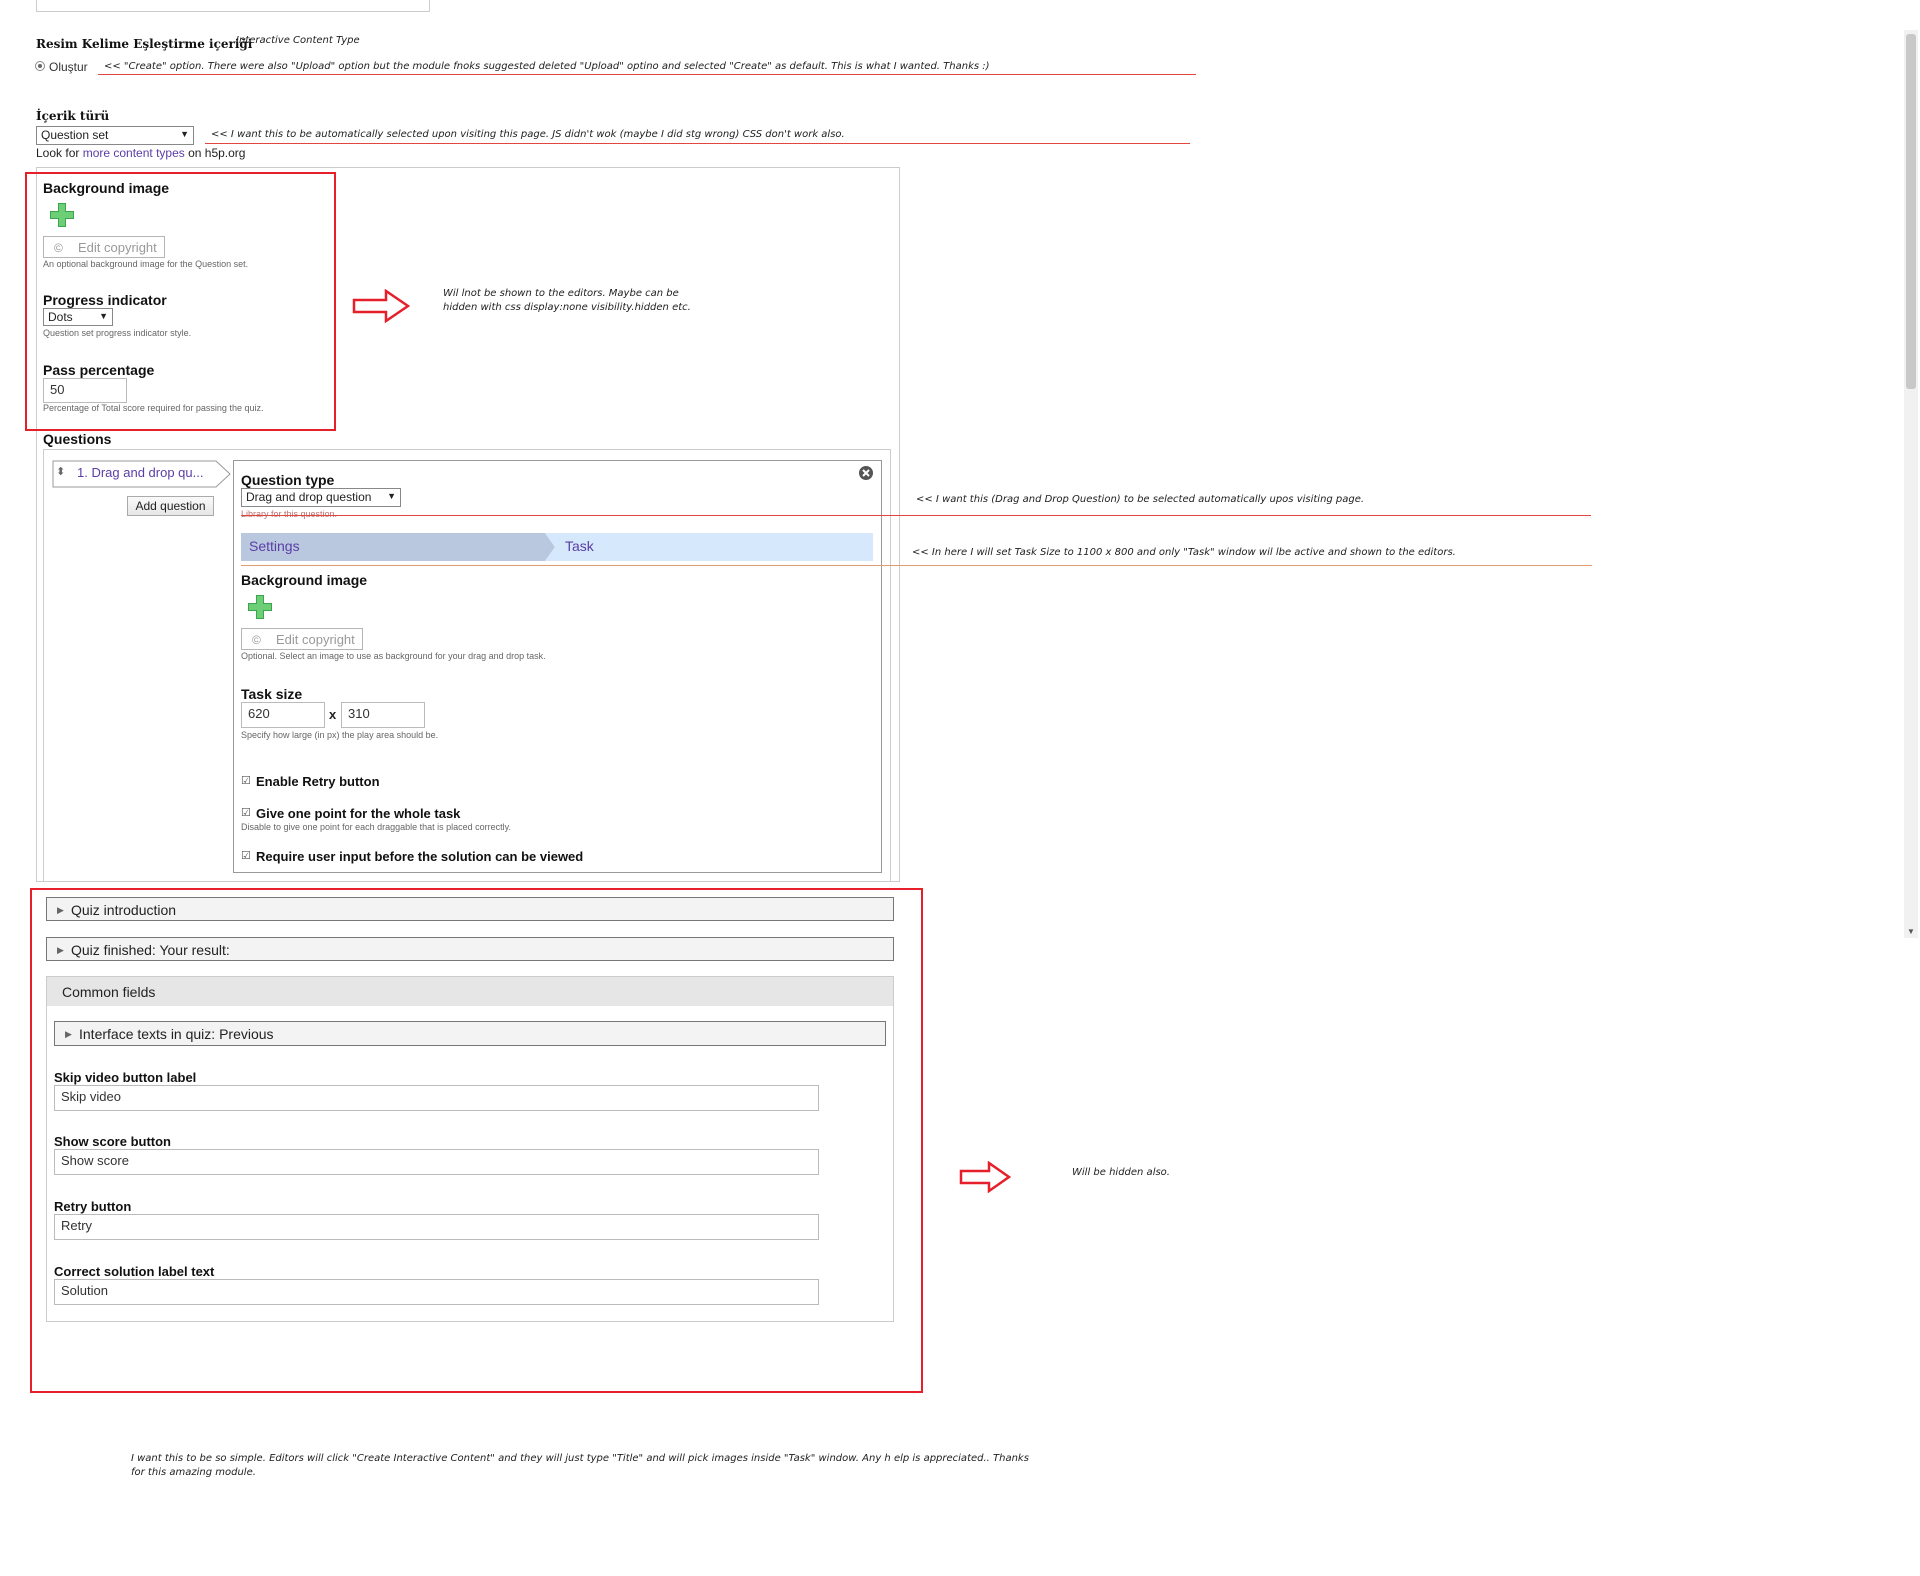 This screenshot has width=1920, height=1576. Describe the element at coordinates (78, 317) in the screenshot. I see `progress-select: Dots ▼` at that location.